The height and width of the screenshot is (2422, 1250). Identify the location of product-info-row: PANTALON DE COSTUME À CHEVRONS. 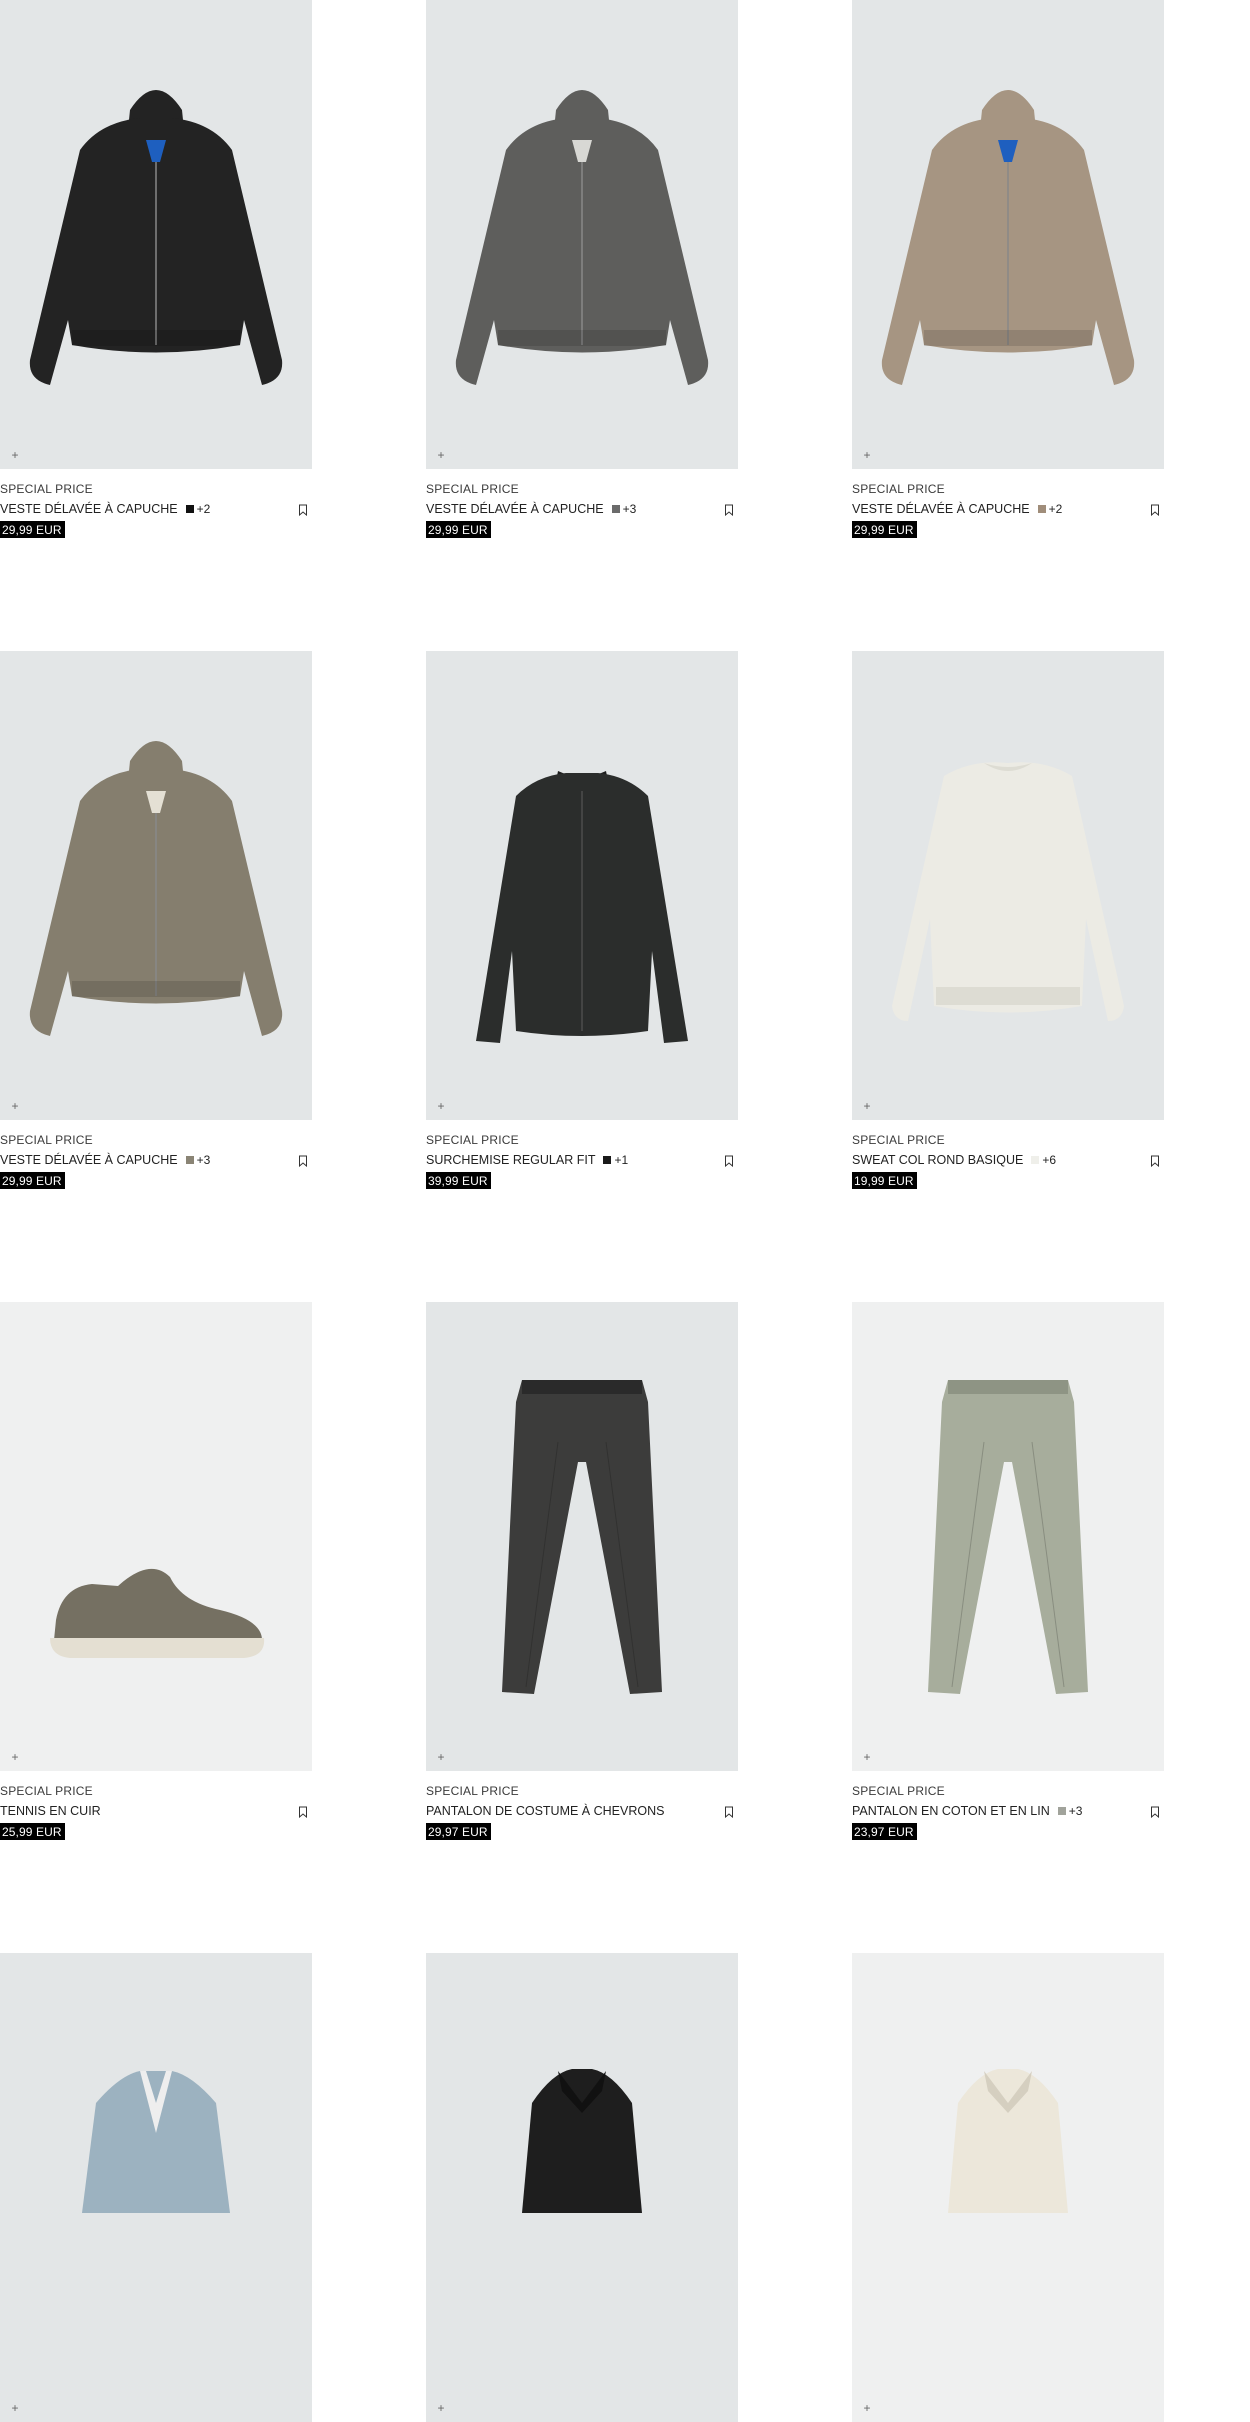
(582, 1811).